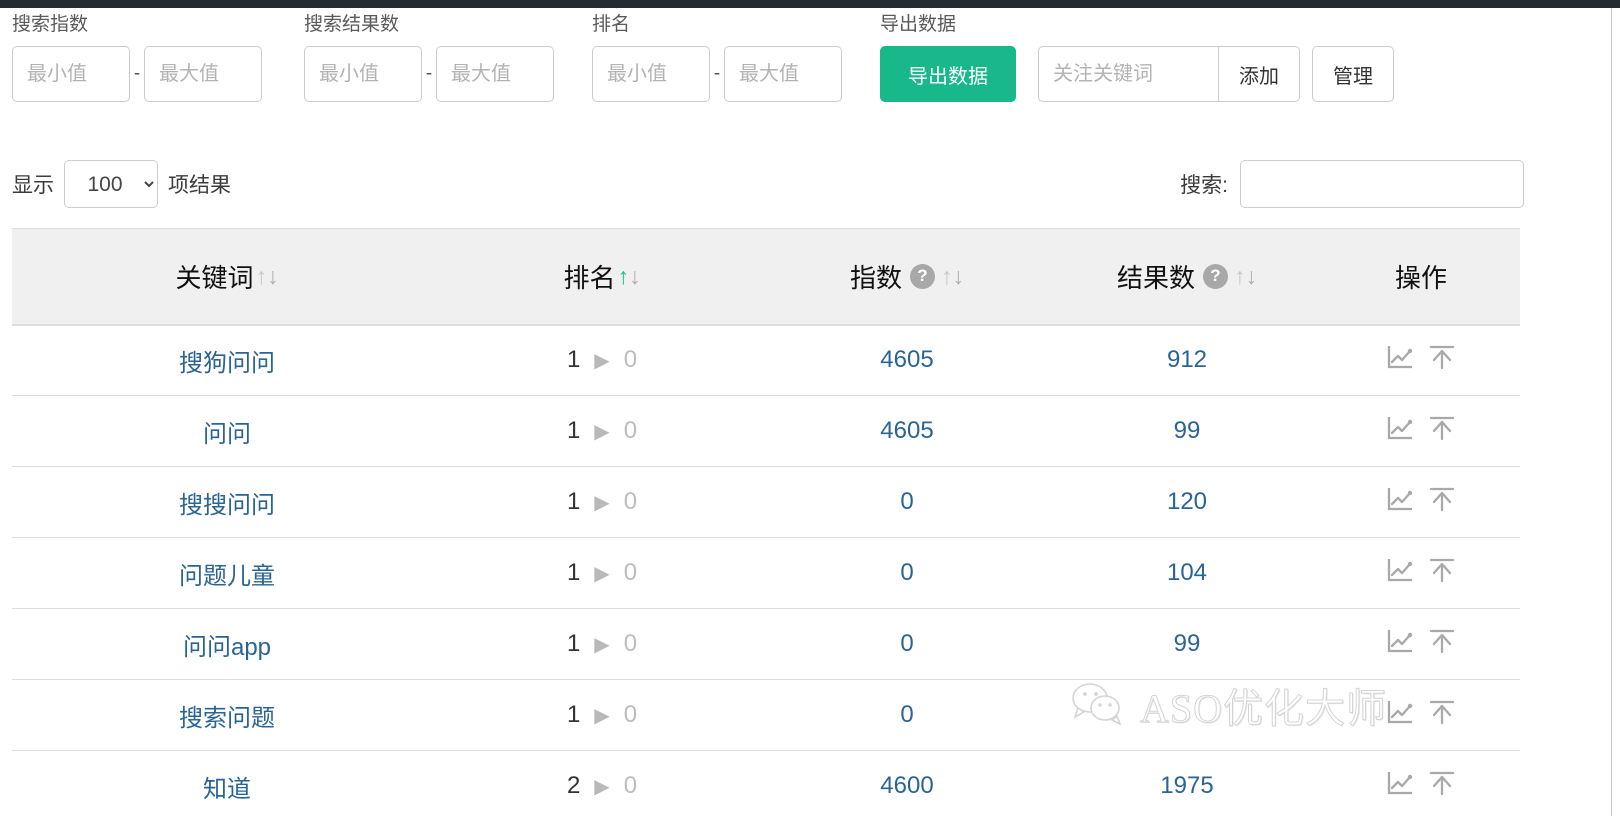  I want to click on table-search-input, so click(1382, 184).